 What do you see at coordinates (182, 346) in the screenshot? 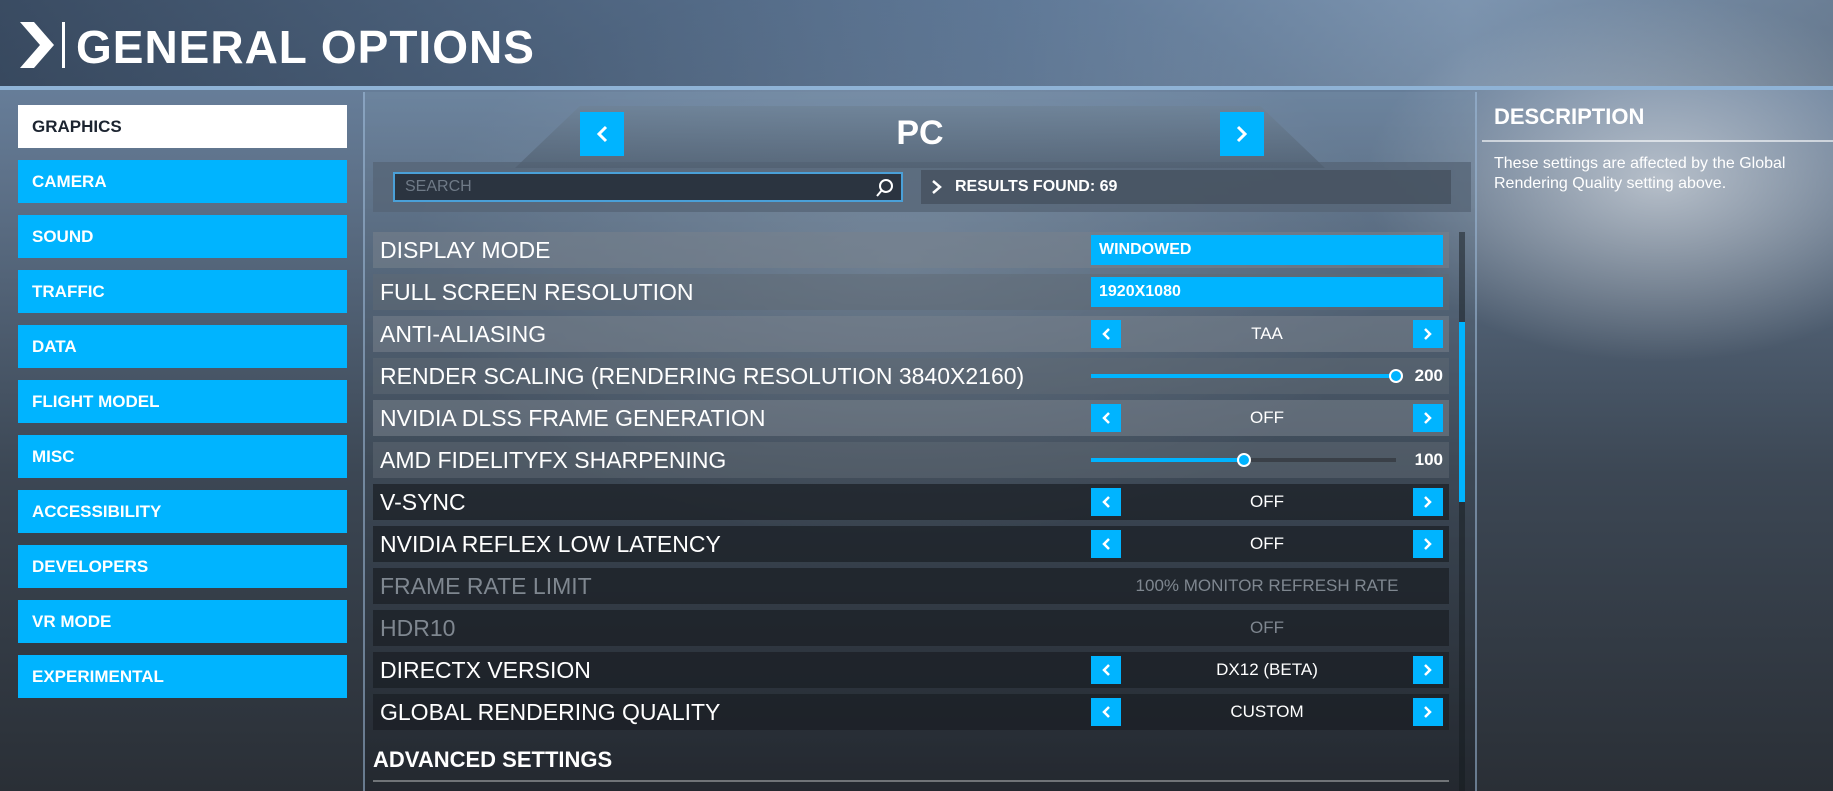
I see `sidebar-item-data: DATA` at bounding box center [182, 346].